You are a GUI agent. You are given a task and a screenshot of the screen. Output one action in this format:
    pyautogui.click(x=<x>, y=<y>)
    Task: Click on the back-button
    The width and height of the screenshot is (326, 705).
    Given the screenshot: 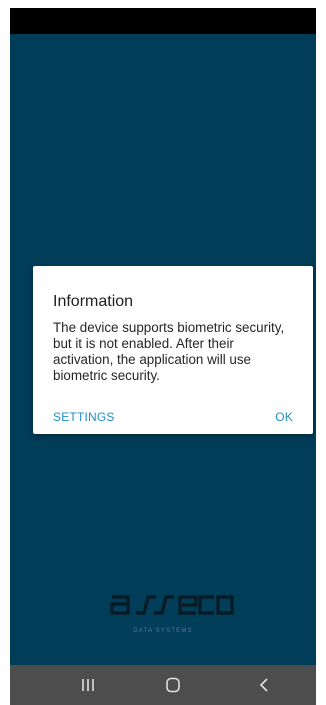 What is the action you would take?
    pyautogui.click(x=264, y=685)
    